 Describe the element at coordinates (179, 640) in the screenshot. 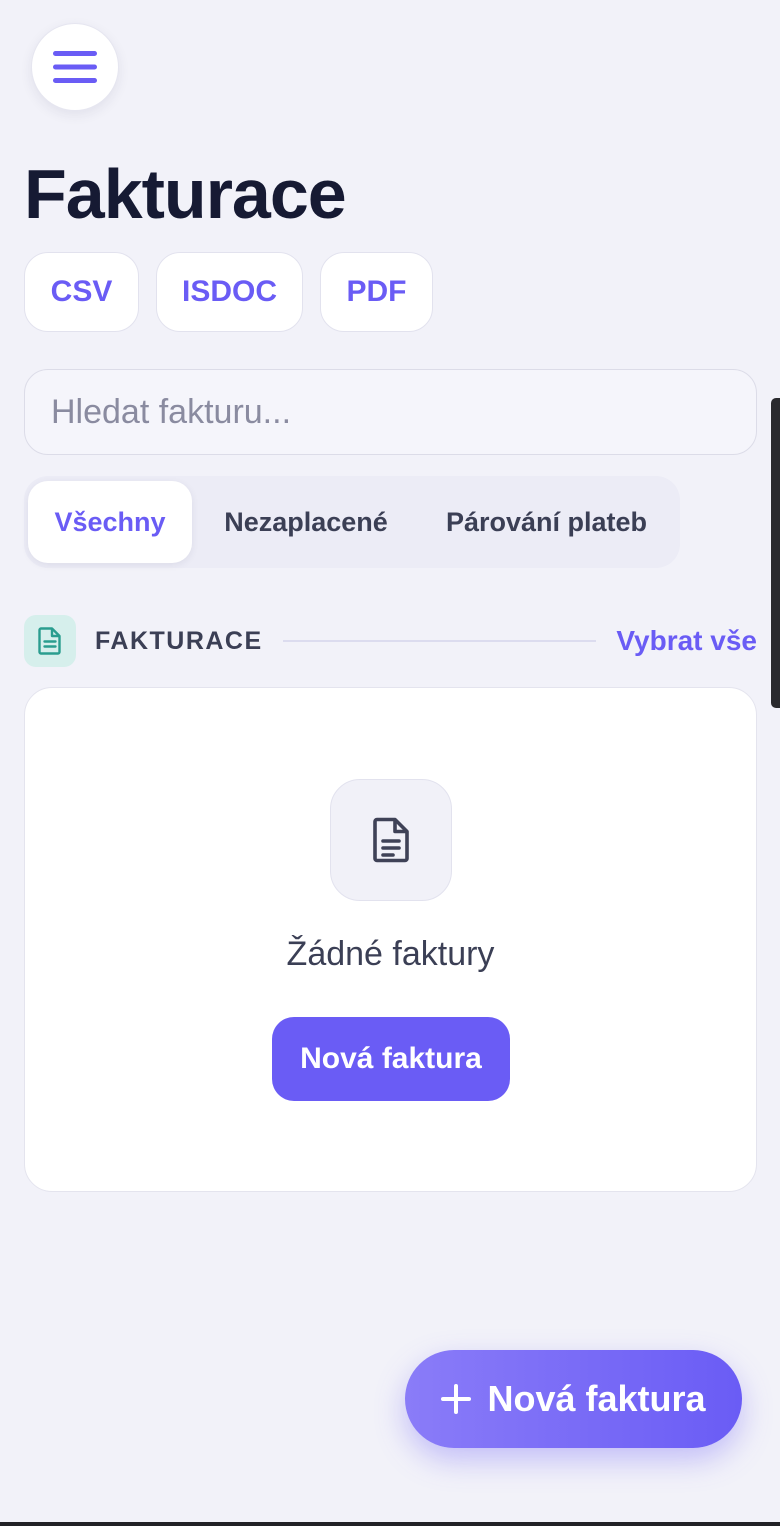

I see `section-title: FAKTURACE` at that location.